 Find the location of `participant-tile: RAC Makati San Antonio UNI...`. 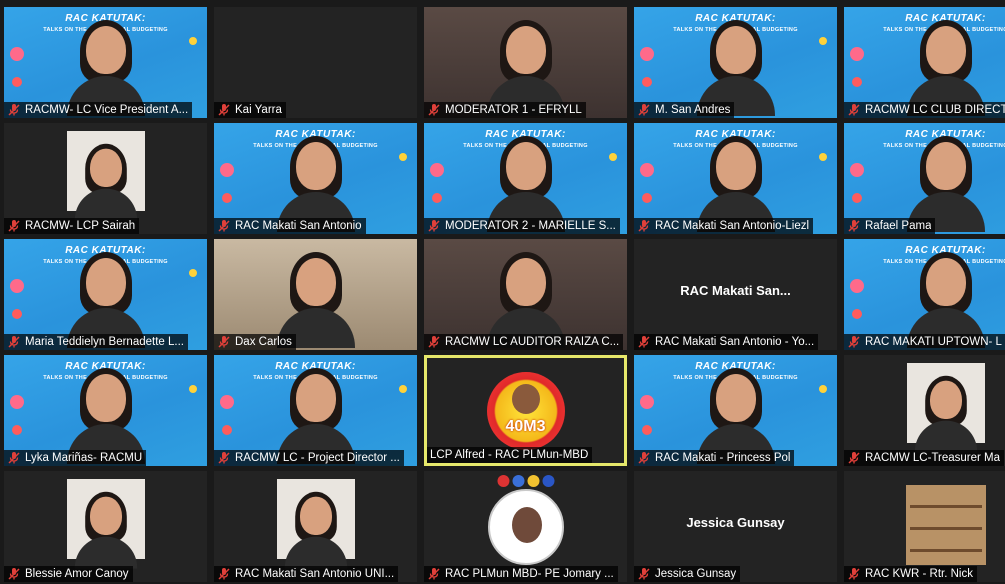

participant-tile: RAC Makati San Antonio UNI... is located at coordinates (315, 526).